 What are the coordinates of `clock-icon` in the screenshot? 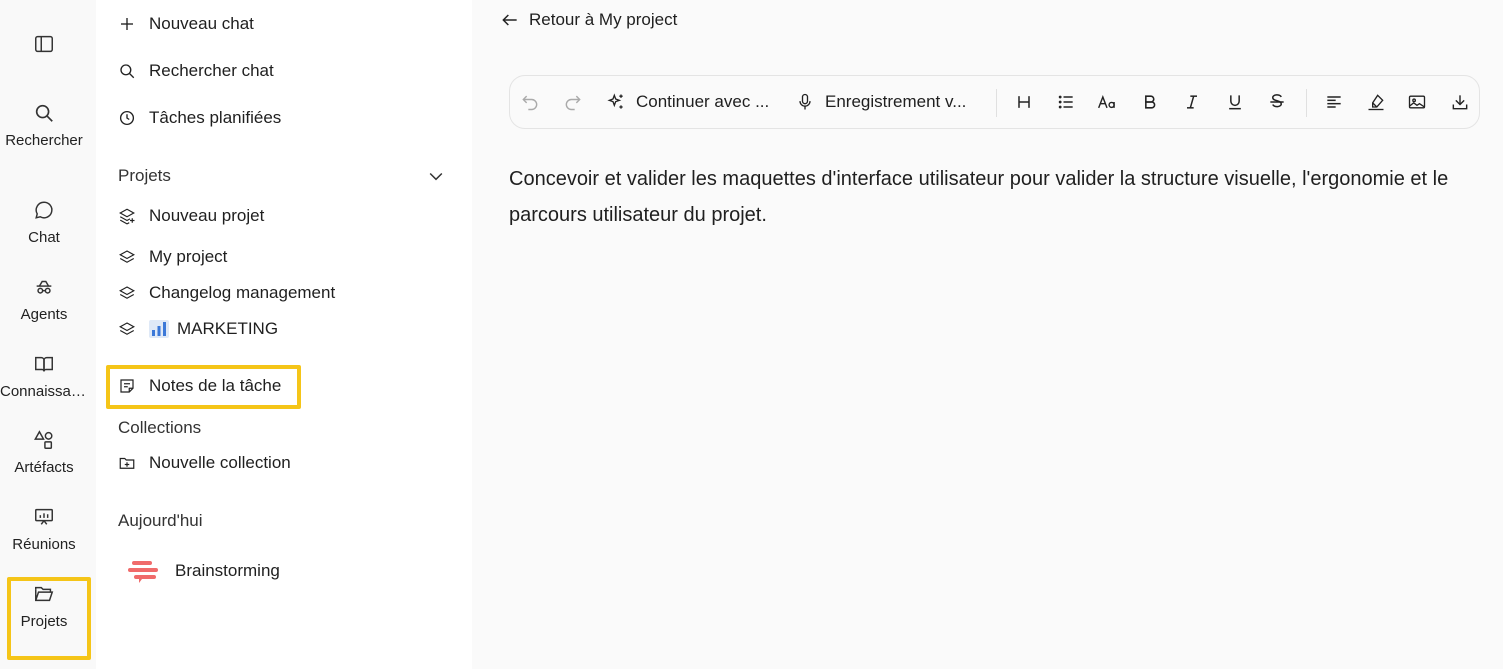 It's located at (127, 118).